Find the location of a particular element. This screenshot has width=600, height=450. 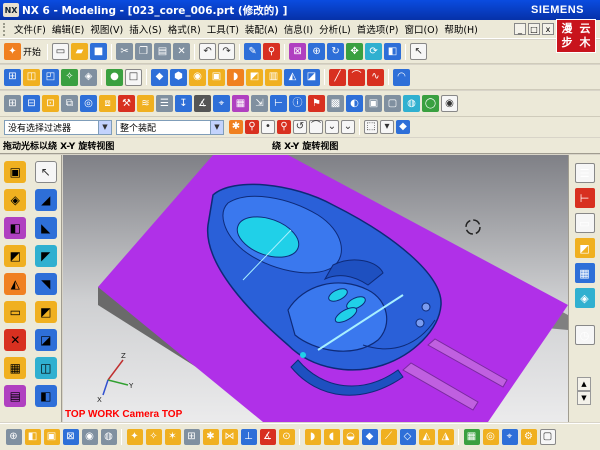

menu-format: 格式(R) is located at coordinates (184, 29).